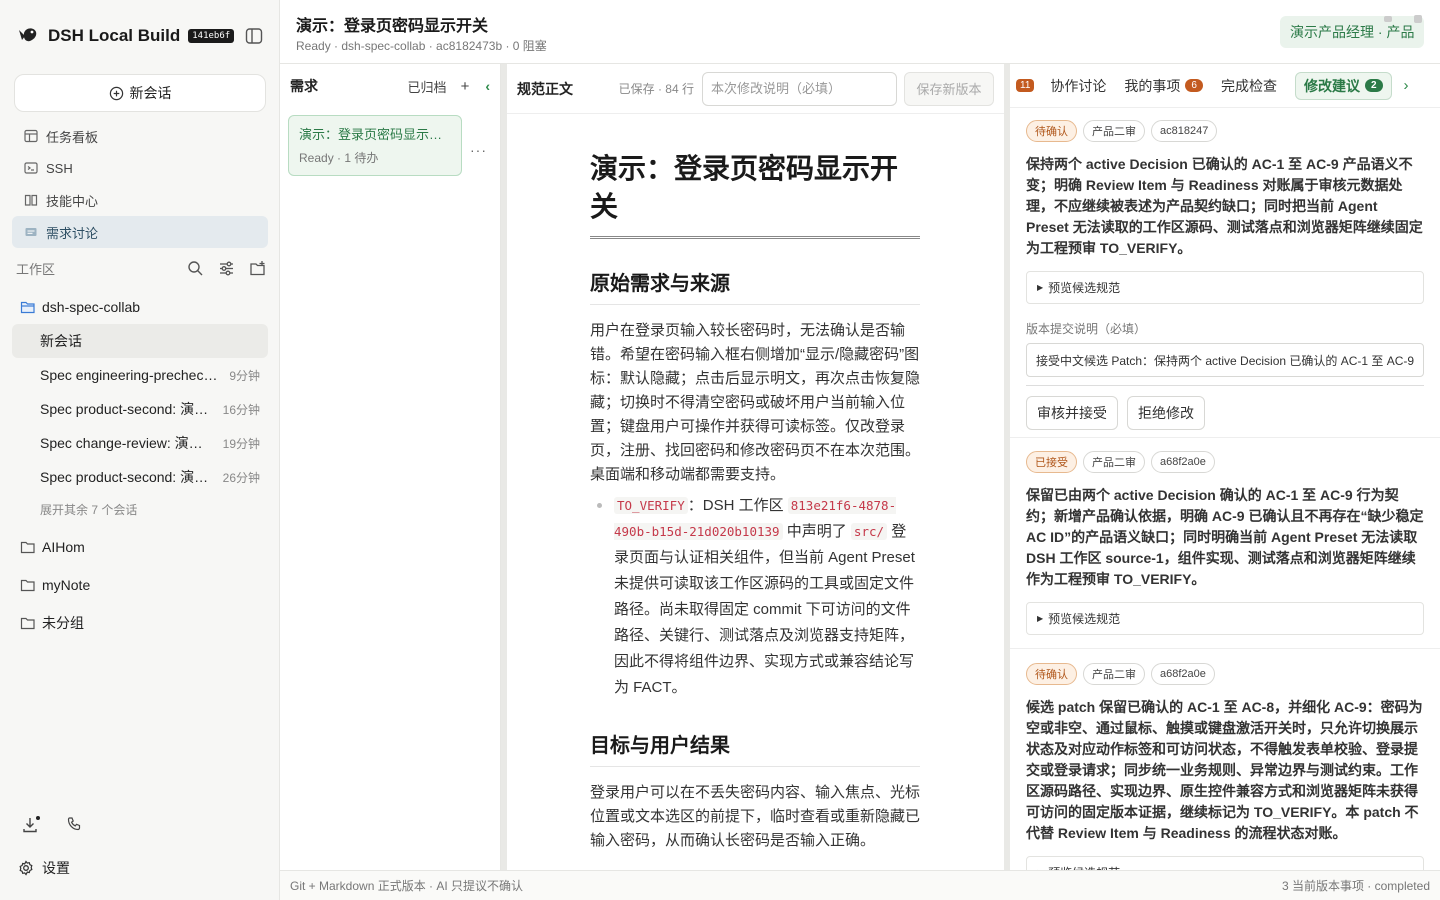 This screenshot has height=900, width=1440. Describe the element at coordinates (125, 36) in the screenshot. I see `brand: DSH Local Build 141eb6f` at that location.